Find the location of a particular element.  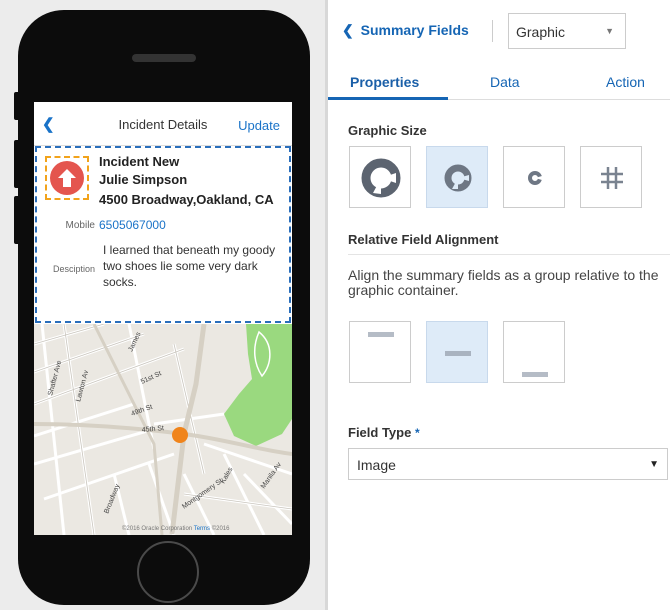

component-type-value: Graphic is located at coordinates (541, 32).